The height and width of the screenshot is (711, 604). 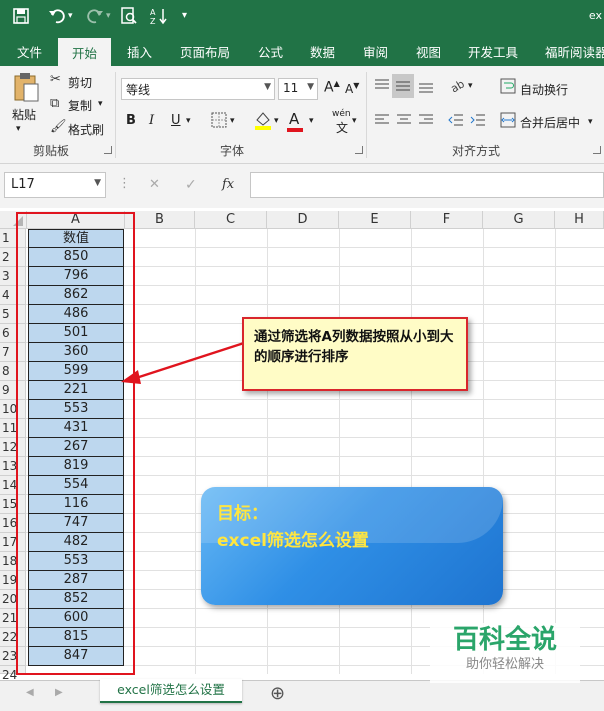 What do you see at coordinates (508, 122) in the screenshot?
I see `merge-center-icon` at bounding box center [508, 122].